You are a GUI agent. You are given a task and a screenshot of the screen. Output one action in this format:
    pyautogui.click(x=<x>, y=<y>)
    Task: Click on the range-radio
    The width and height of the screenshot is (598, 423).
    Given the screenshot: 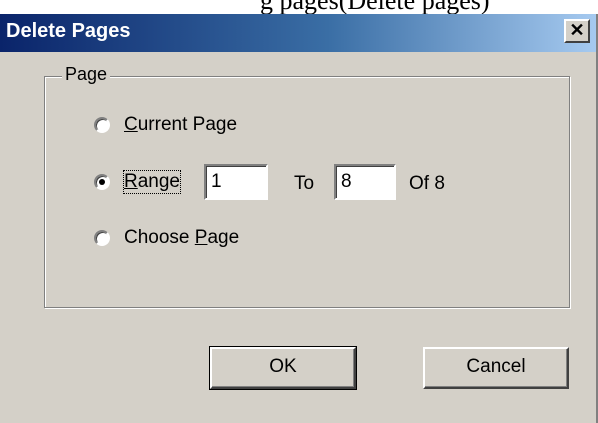 What is the action you would take?
    pyautogui.click(x=102, y=182)
    